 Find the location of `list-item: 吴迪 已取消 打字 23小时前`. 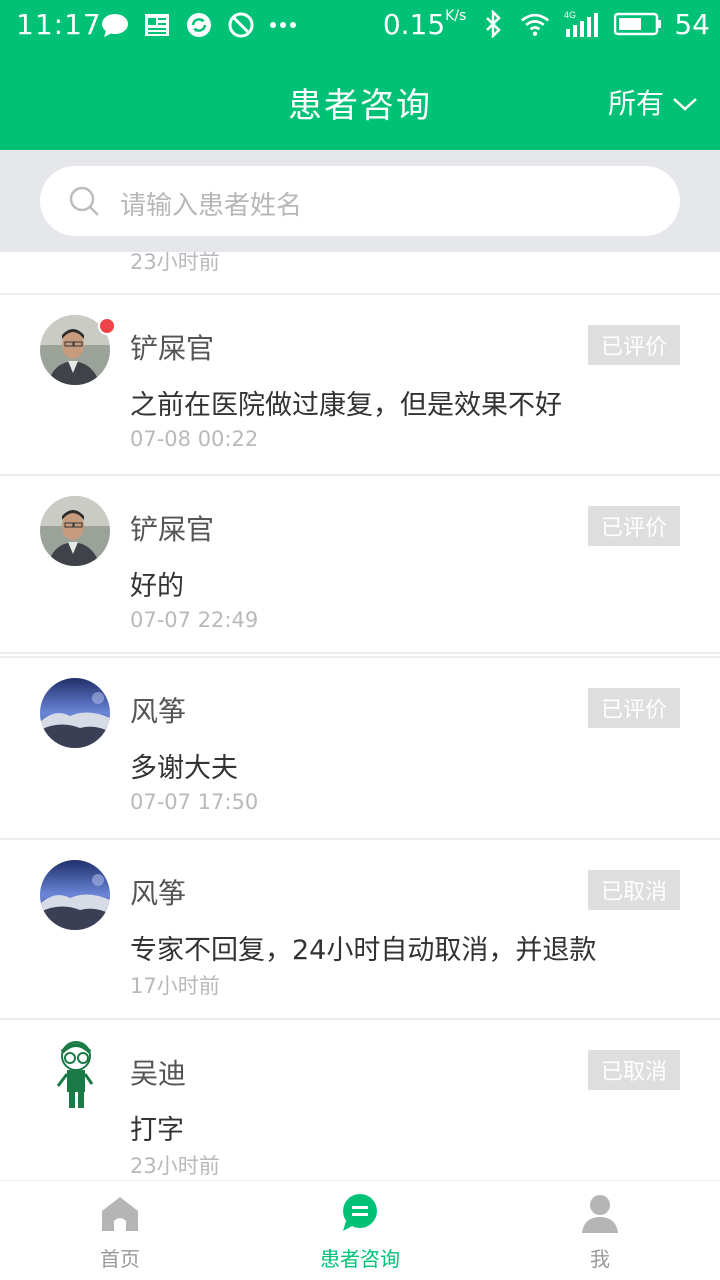

list-item: 吴迪 已取消 打字 23小时前 is located at coordinates (360, 1100).